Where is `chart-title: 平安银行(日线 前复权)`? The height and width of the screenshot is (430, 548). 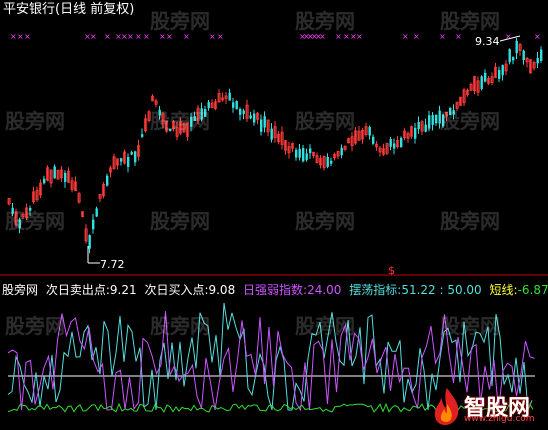
chart-title: 平安银行(日线 前复权) is located at coordinates (69, 9).